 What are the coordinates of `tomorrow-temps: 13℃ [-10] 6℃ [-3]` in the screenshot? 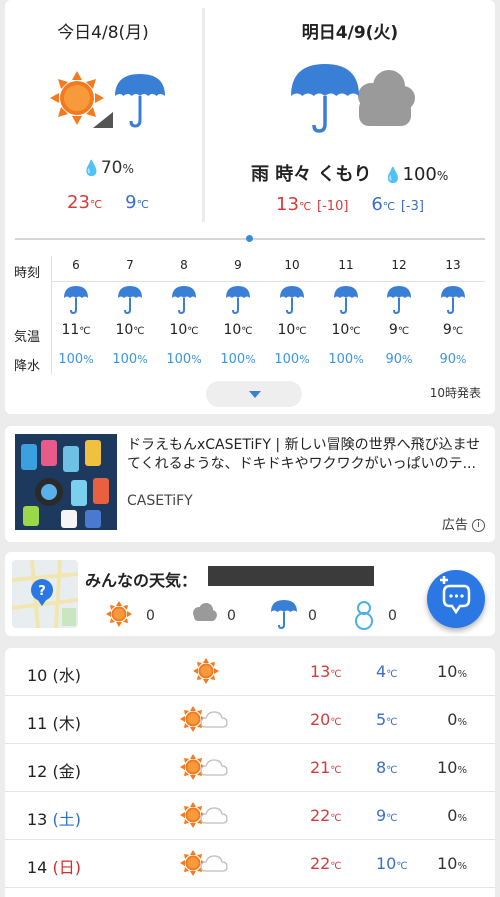 It's located at (350, 204).